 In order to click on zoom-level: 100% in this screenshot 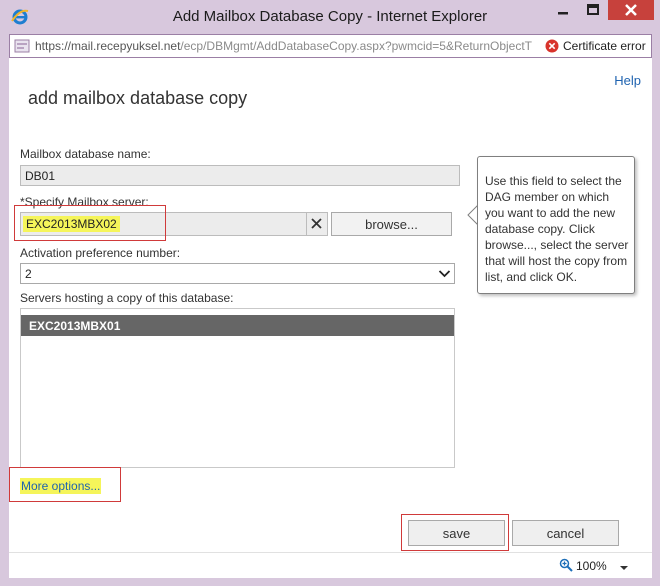, I will do `click(591, 566)`.